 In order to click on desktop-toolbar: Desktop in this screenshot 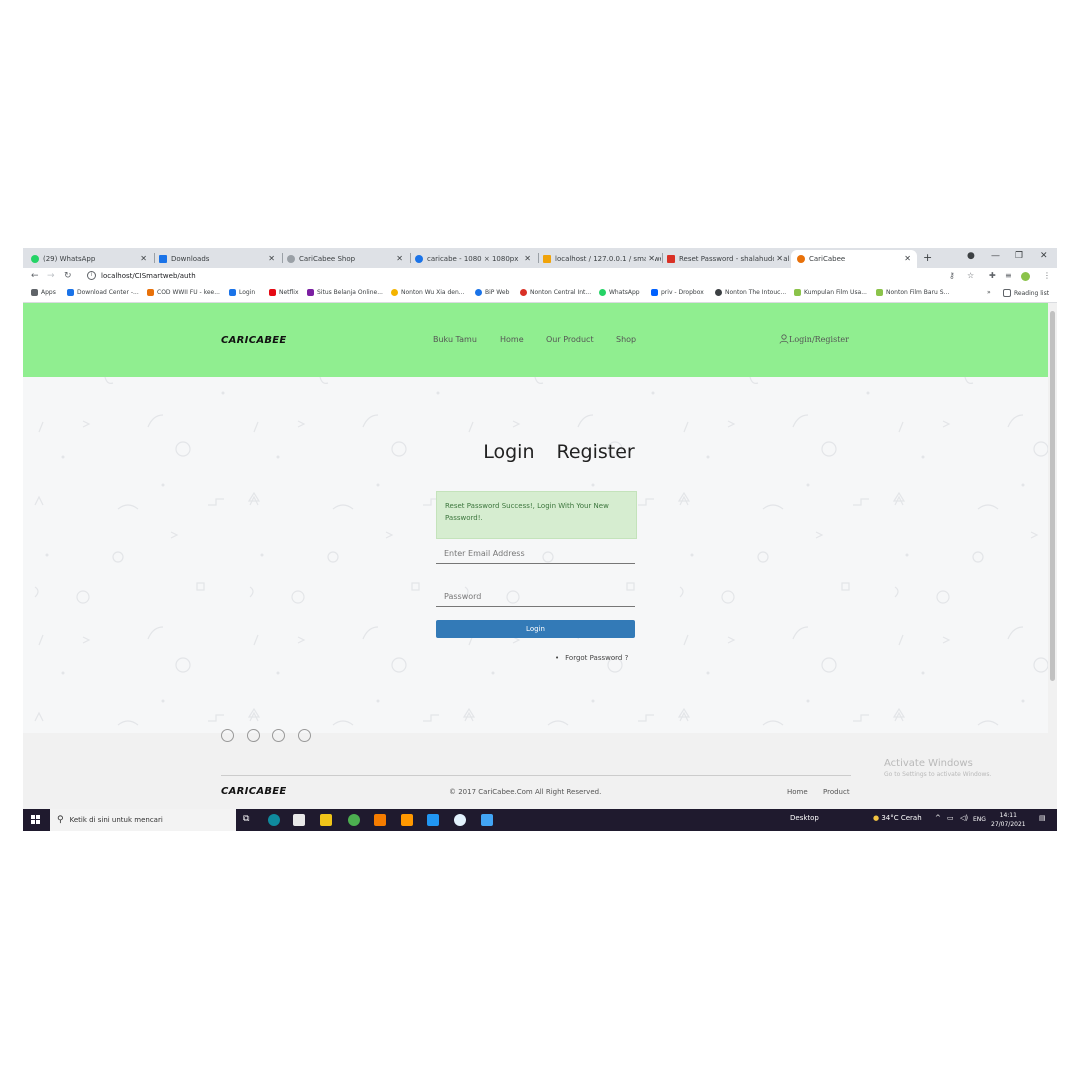, I will do `click(804, 818)`.